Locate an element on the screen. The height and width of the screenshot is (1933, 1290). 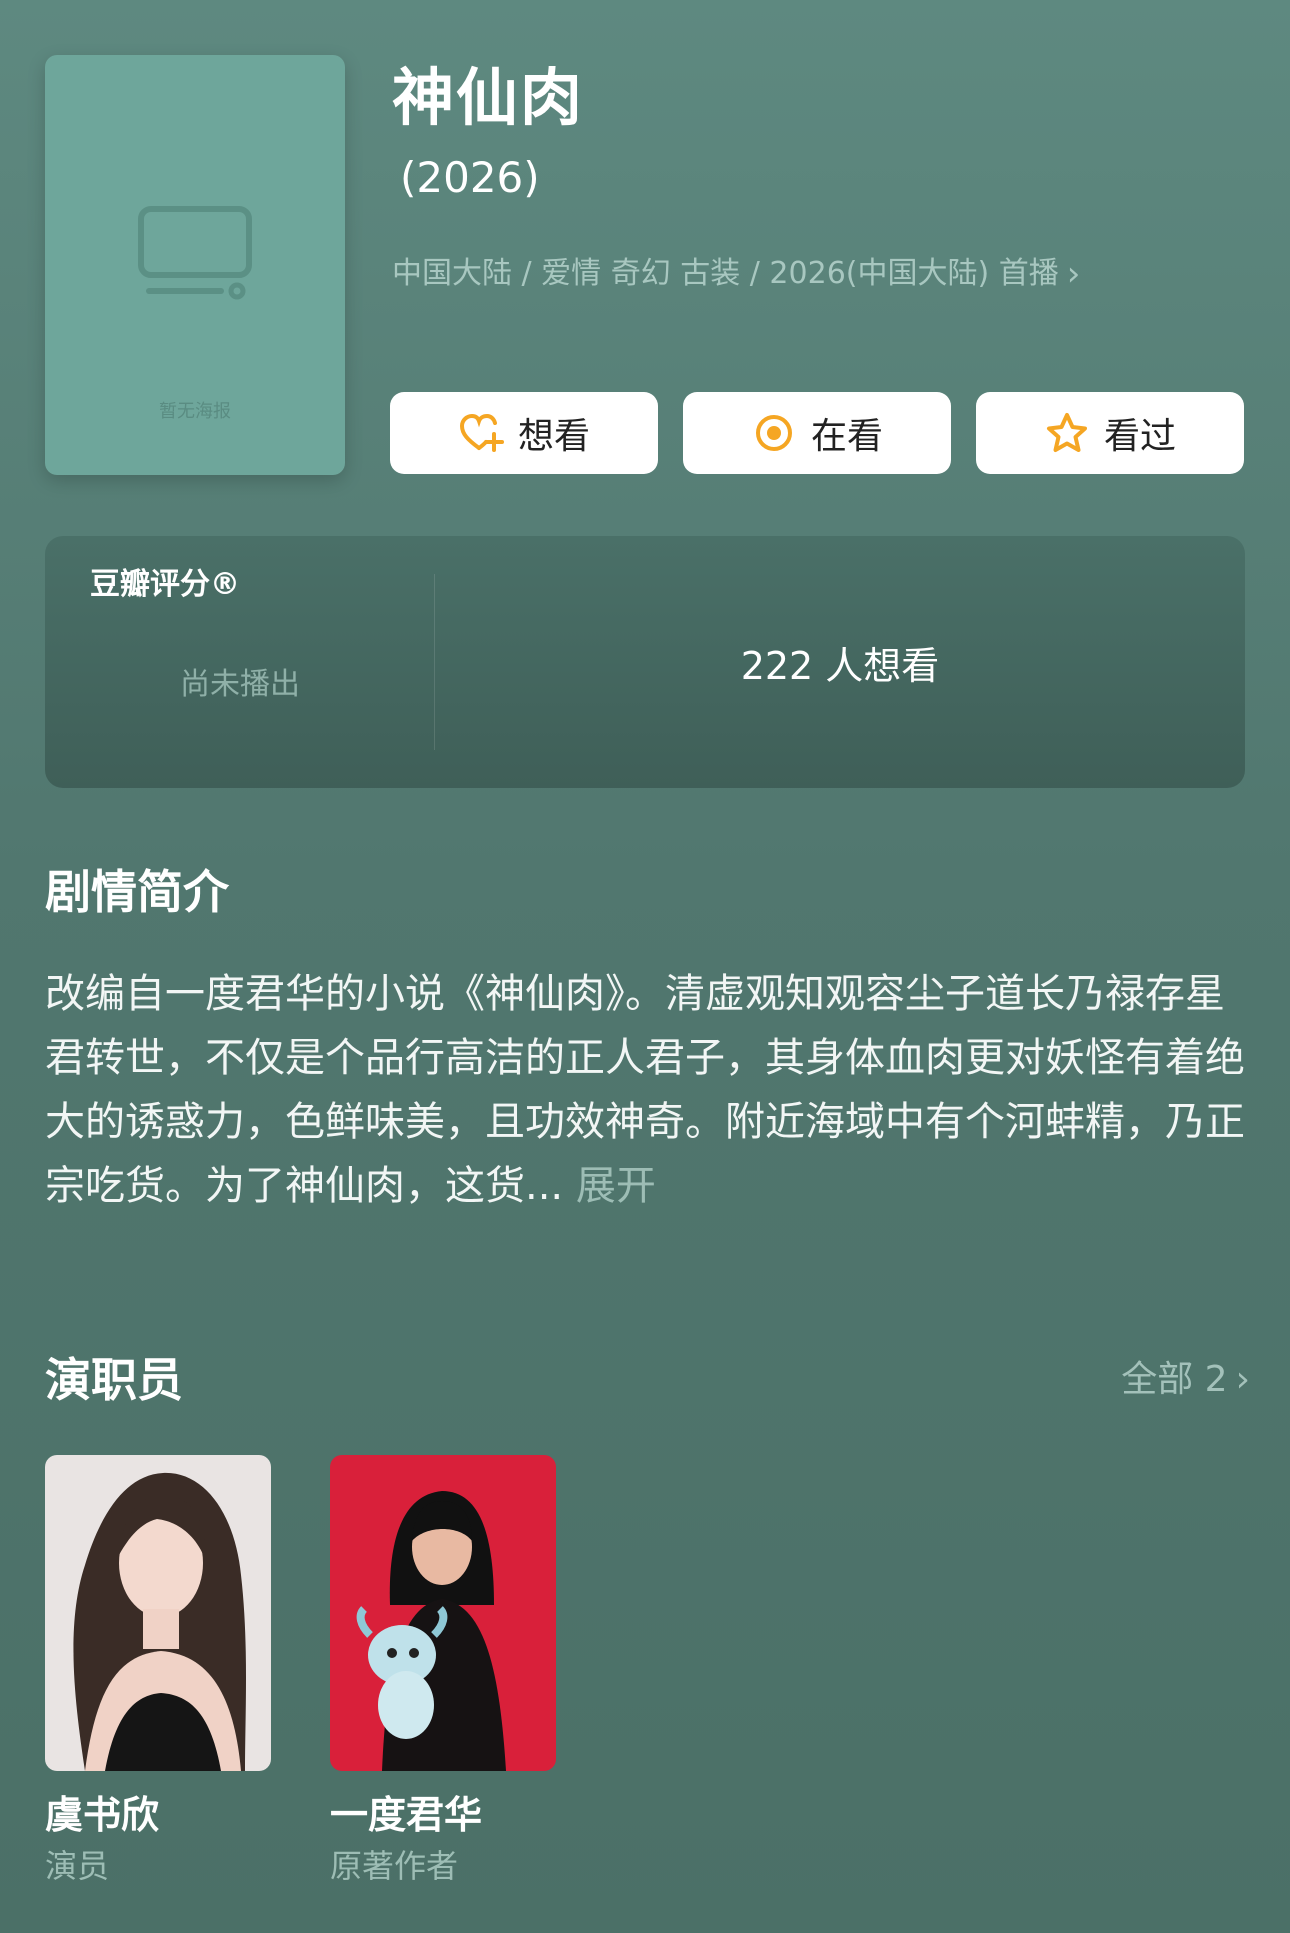
cast-member-card: 一度君华 原著作者 is located at coordinates (443, 1672).